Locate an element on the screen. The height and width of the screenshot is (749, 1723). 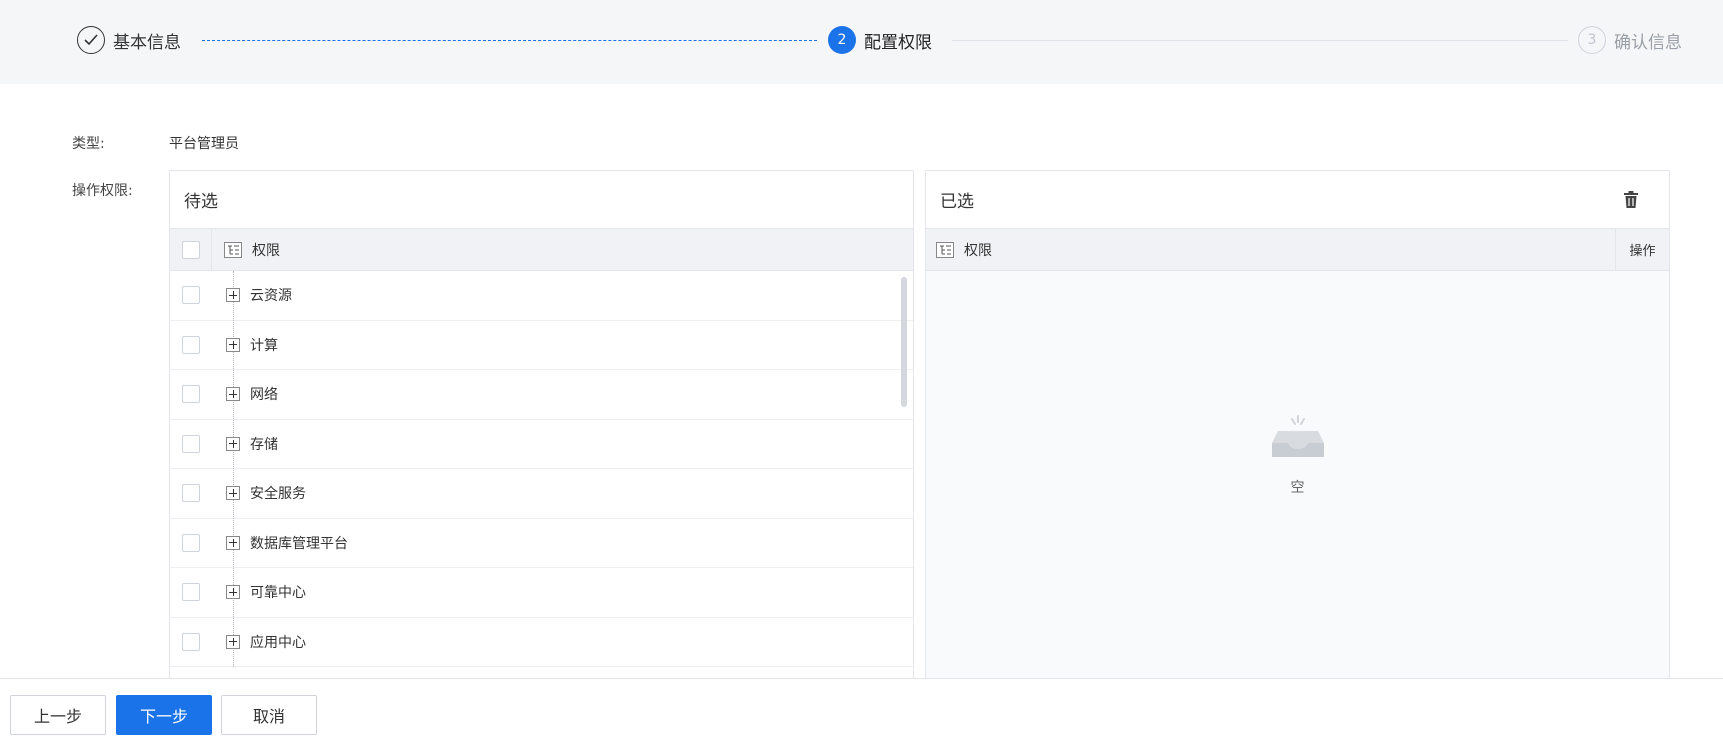
step-config-permissions: 2 配置权限 is located at coordinates (880, 40).